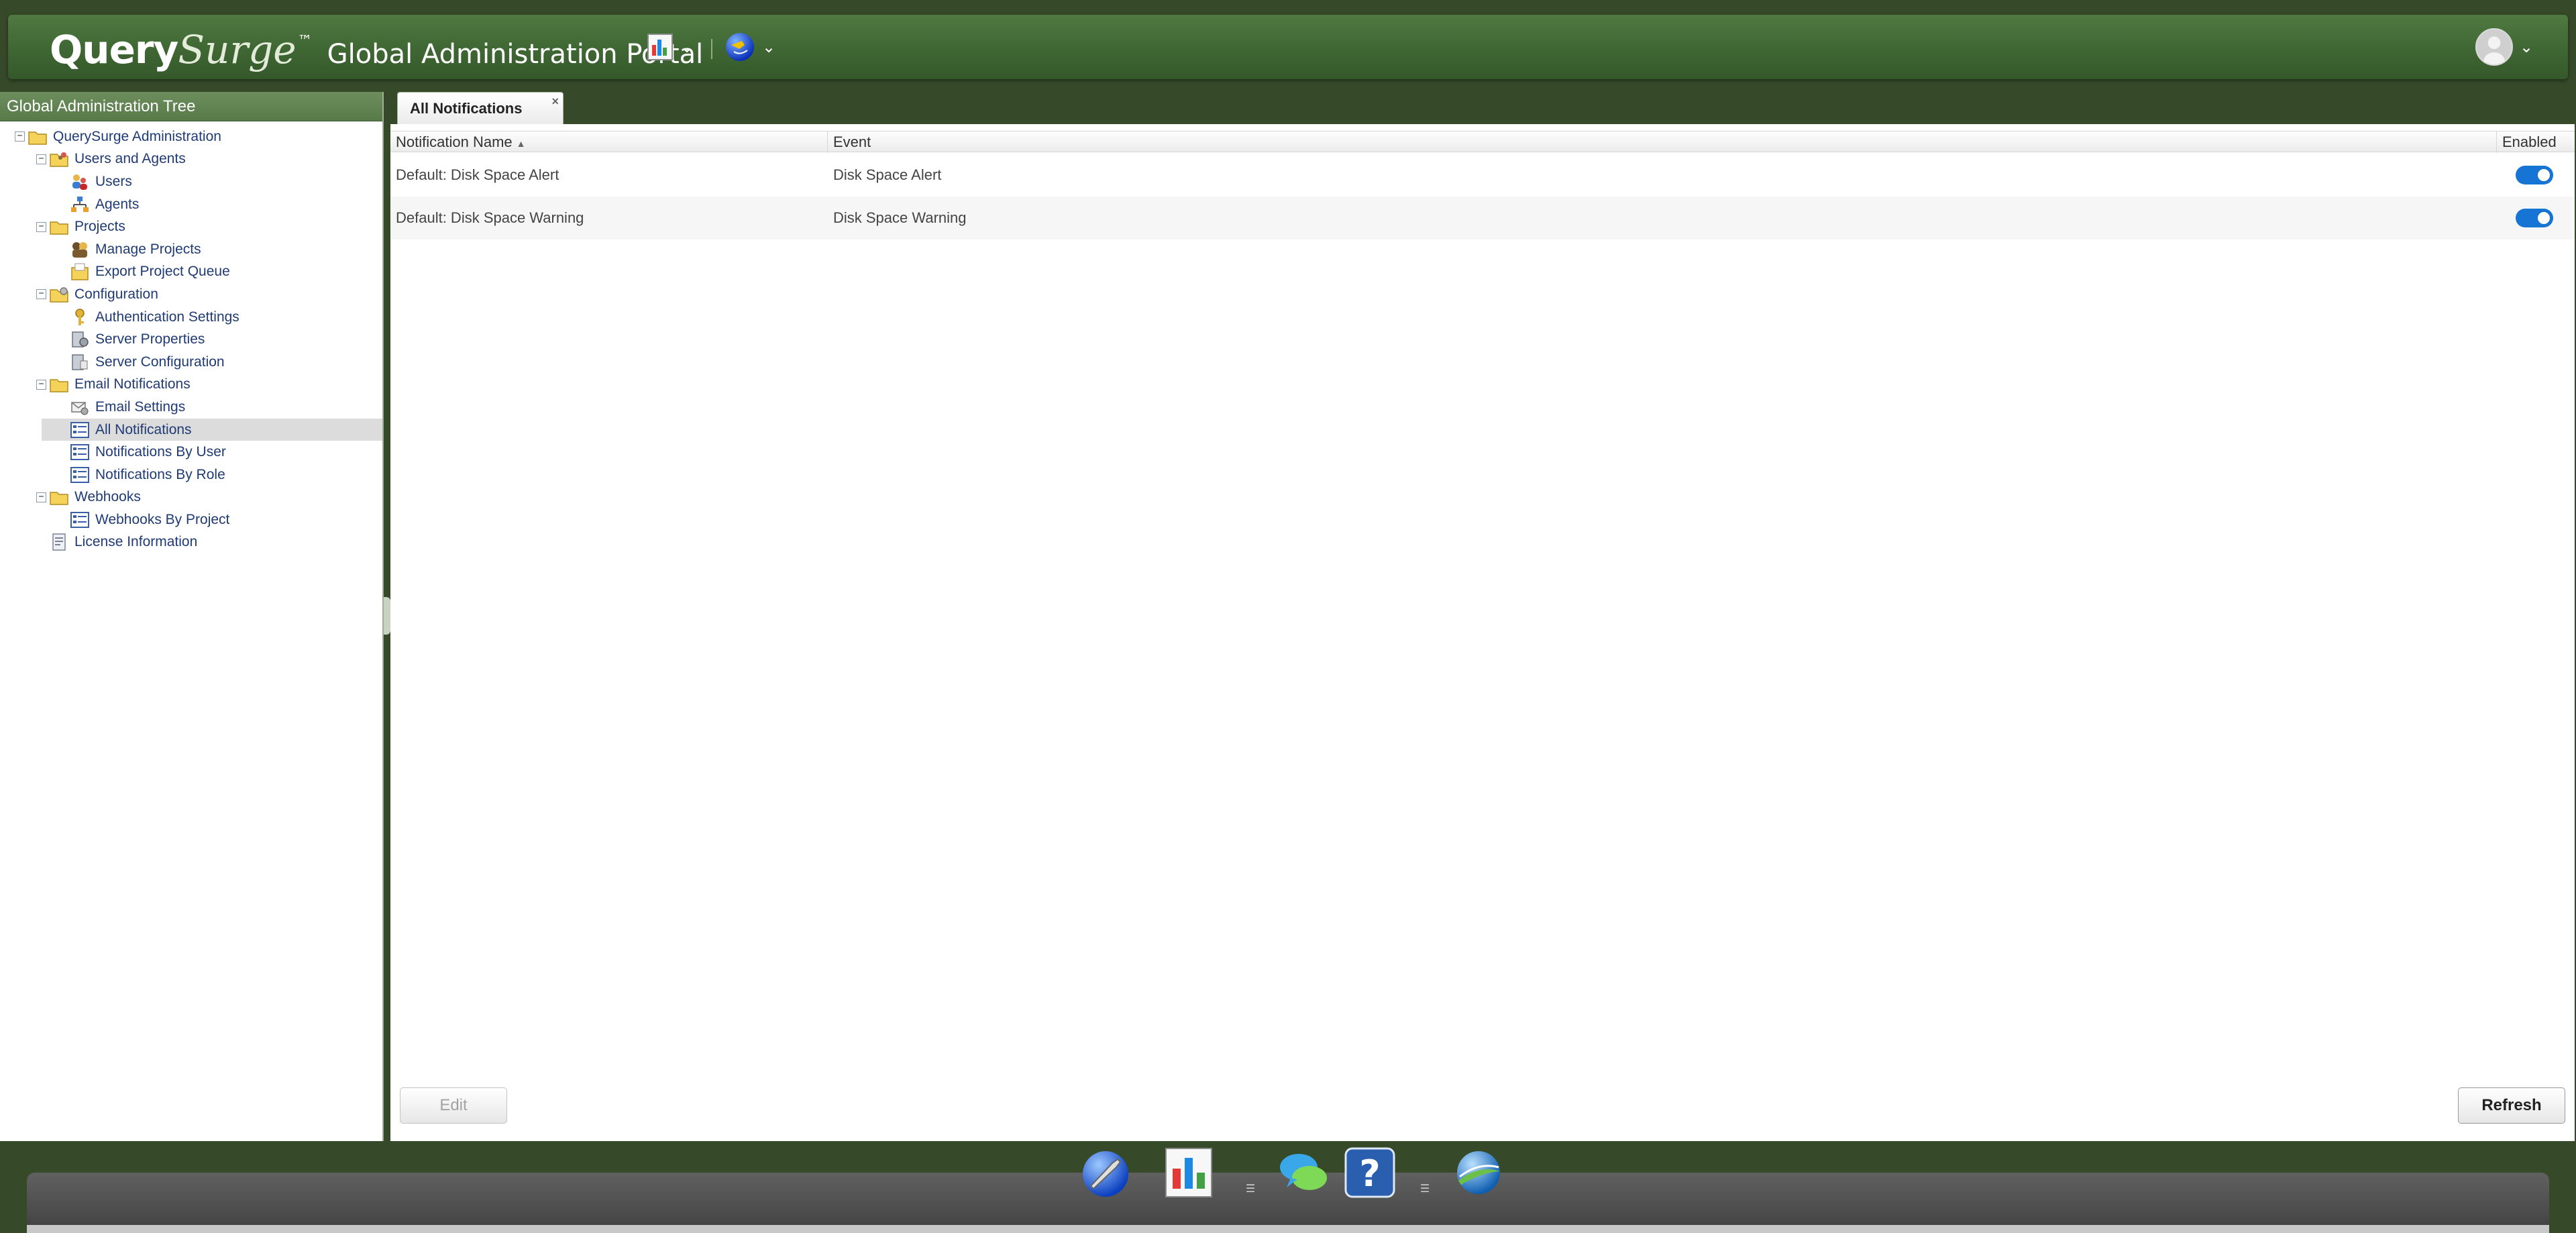 The height and width of the screenshot is (1233, 2576). Describe the element at coordinates (162, 519) in the screenshot. I see `tree-node-label: Webhooks By Project` at that location.